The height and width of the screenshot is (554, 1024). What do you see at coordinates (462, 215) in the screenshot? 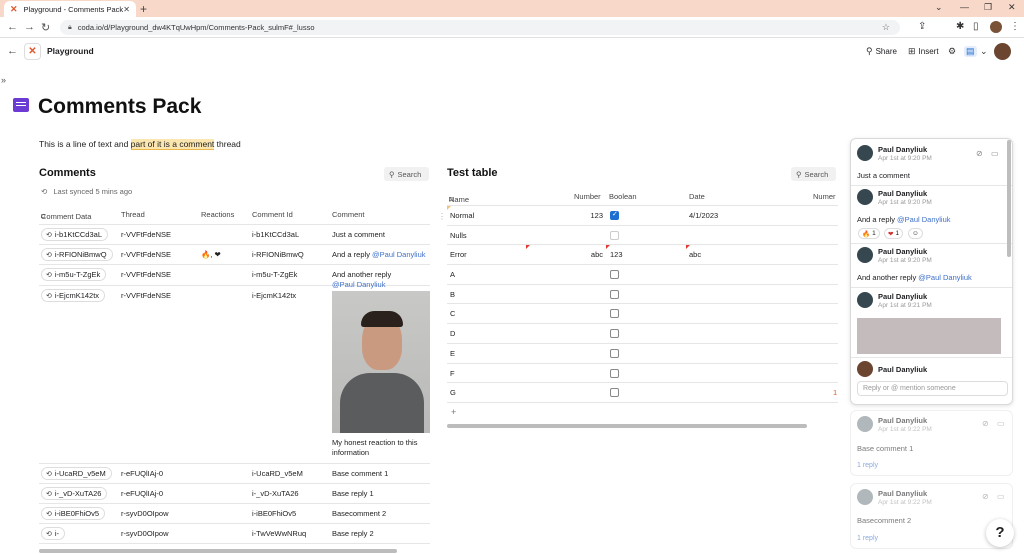
I see `name-cell: Normal` at bounding box center [462, 215].